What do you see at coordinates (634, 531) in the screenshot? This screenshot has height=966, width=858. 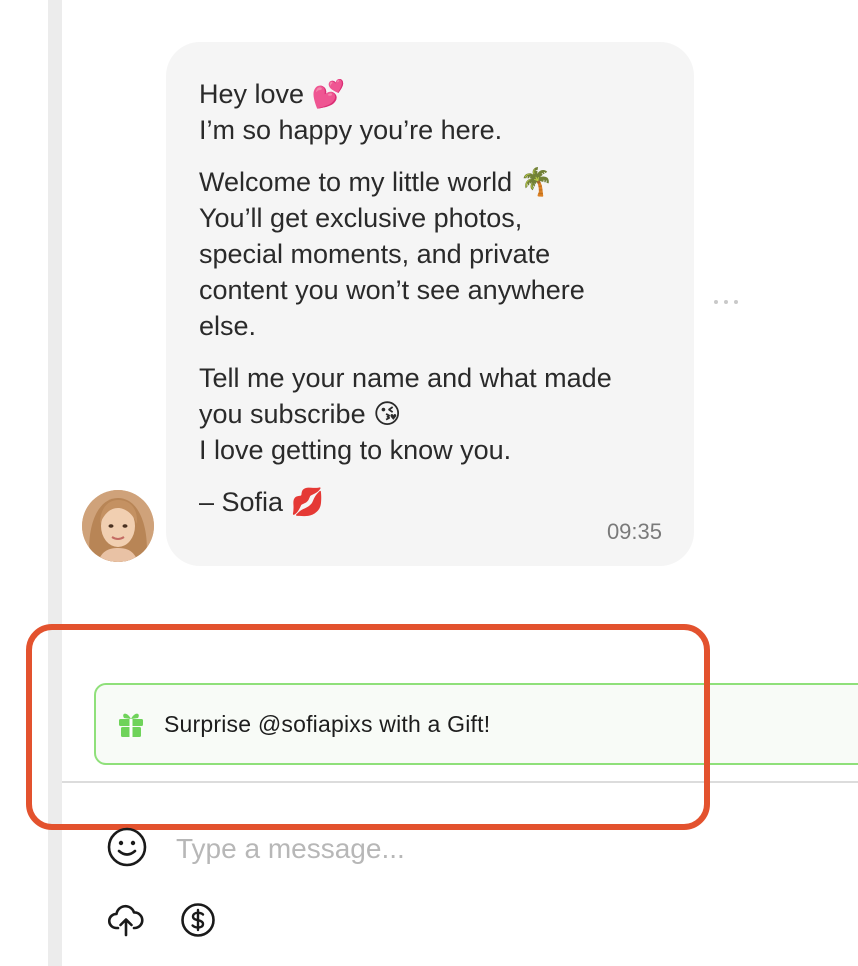 I see `message-timestamp: 09:35` at bounding box center [634, 531].